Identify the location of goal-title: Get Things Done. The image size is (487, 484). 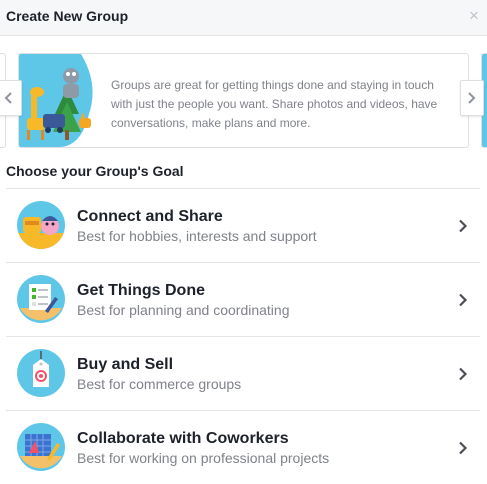
(141, 290).